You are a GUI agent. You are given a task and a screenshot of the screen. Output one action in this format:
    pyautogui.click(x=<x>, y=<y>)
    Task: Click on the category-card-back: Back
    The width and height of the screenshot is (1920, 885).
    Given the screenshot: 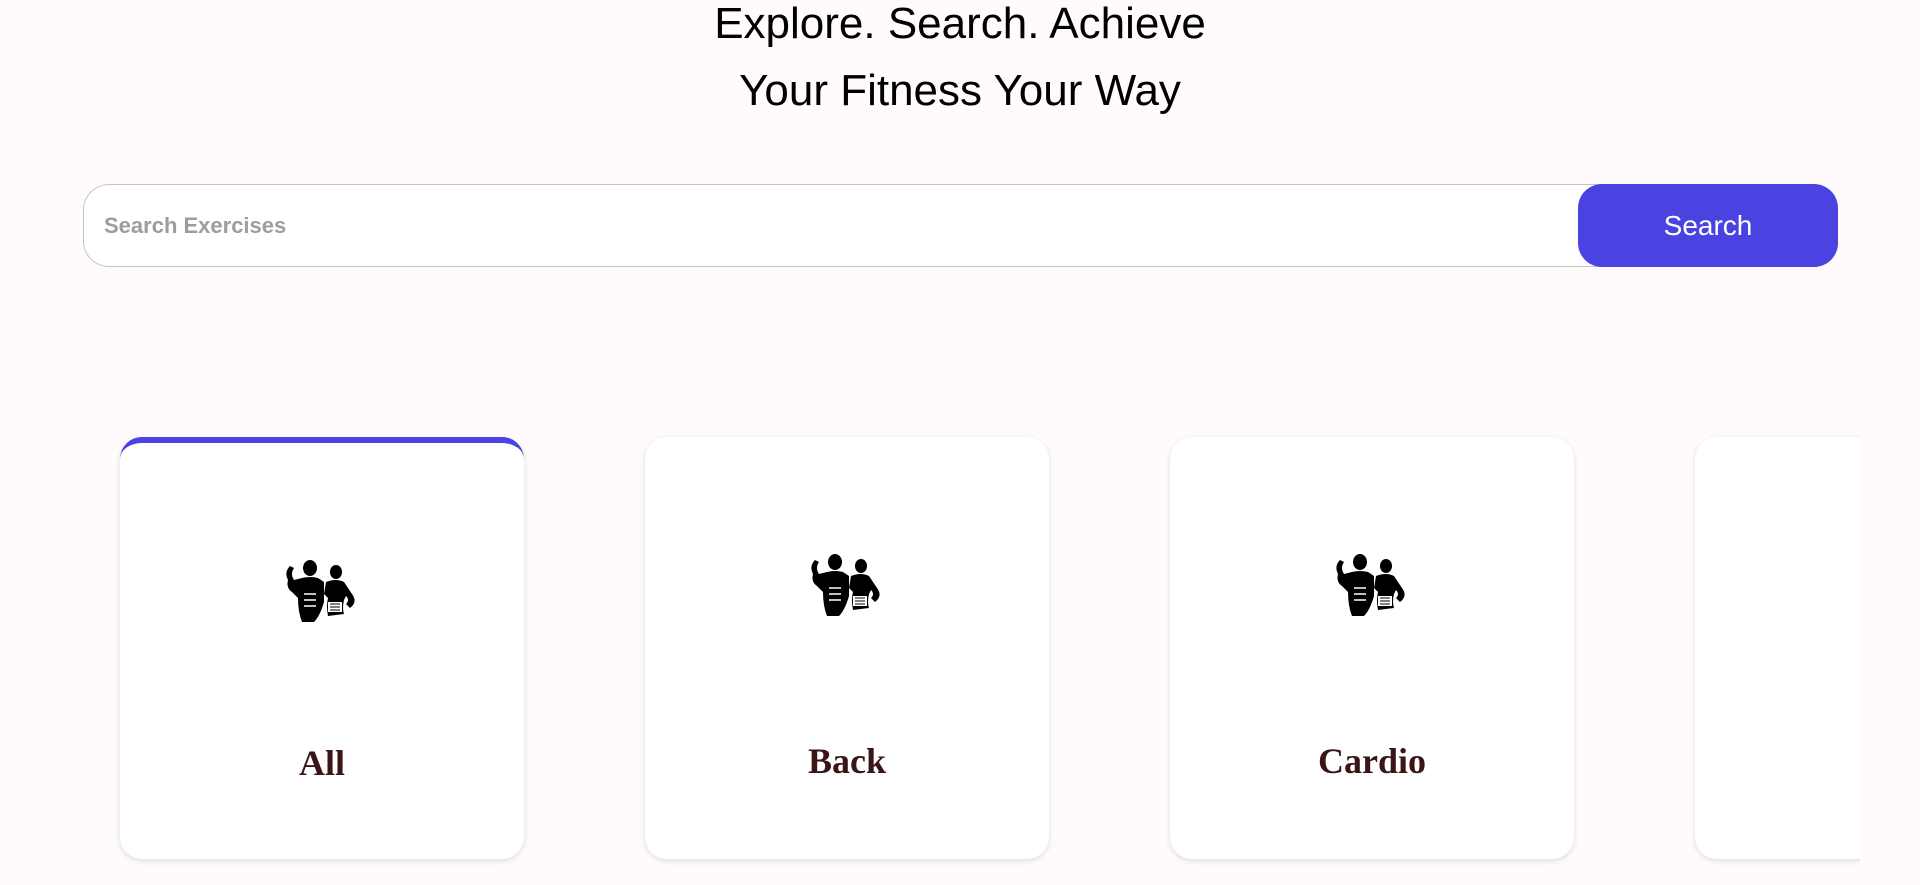 What is the action you would take?
    pyautogui.click(x=847, y=648)
    